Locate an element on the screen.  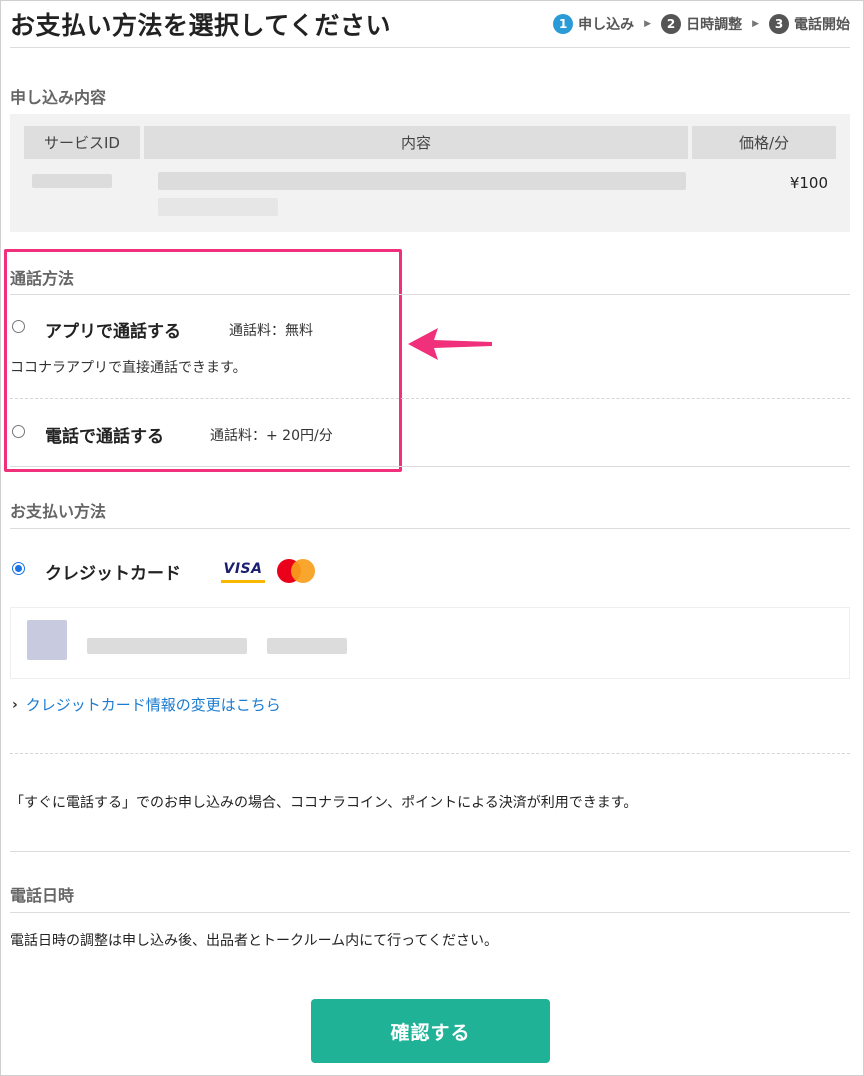
chevron-right-icon: › is located at coordinates (15, 704).